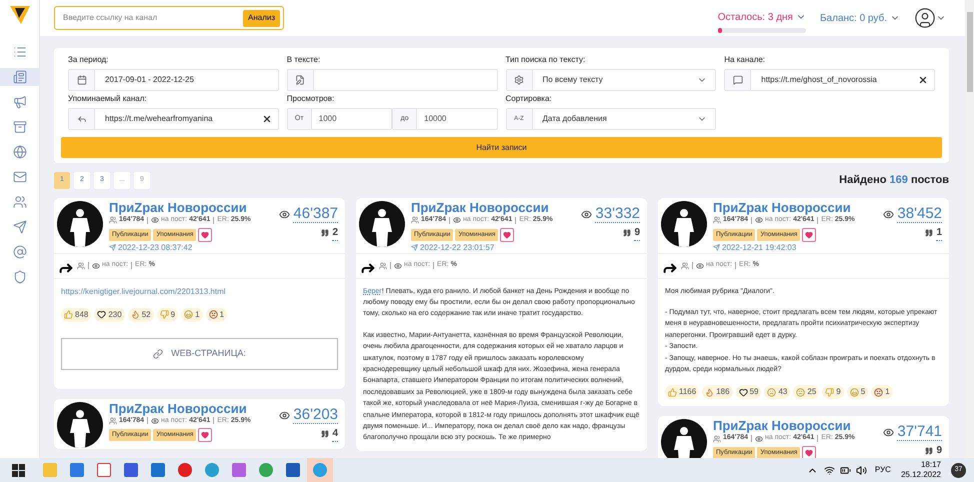 The height and width of the screenshot is (482, 974). I want to click on flame-icon, so click(709, 392).